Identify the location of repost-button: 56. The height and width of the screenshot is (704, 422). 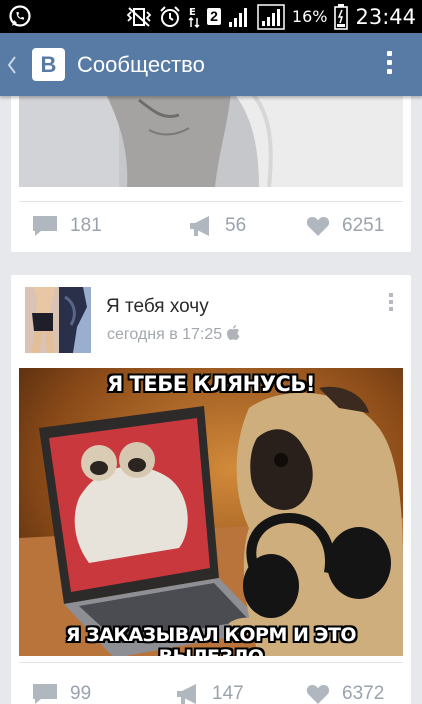
(217, 226).